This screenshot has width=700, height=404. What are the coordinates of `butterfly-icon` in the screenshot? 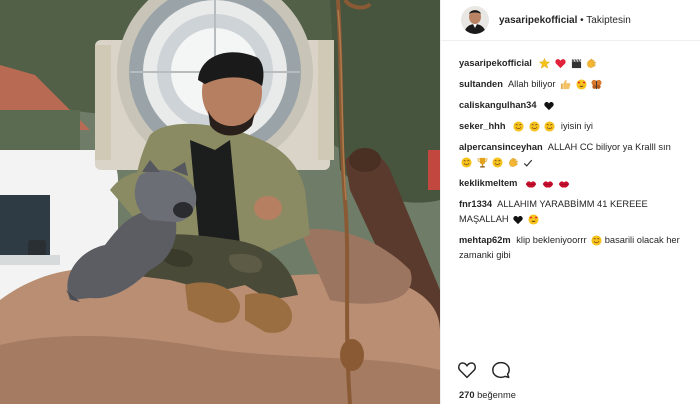 It's located at (596, 84).